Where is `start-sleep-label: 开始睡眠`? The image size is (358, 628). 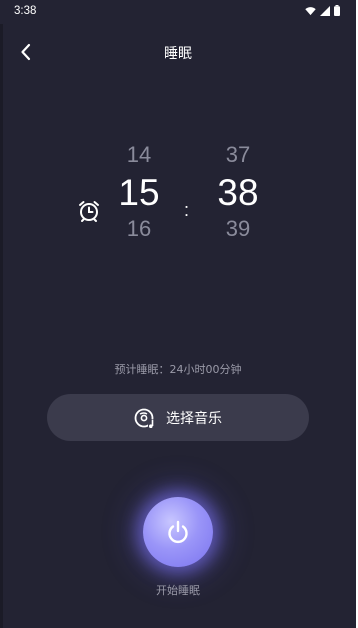
start-sleep-label: 开始睡眠 is located at coordinates (178, 590).